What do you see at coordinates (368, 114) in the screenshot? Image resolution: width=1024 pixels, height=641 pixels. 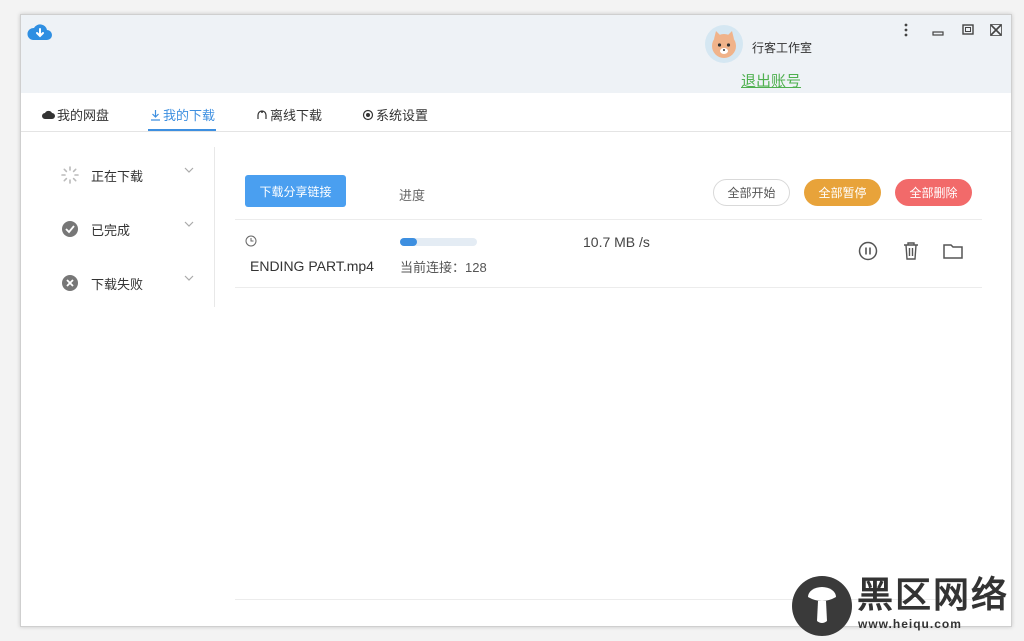 I see `settings-icon` at bounding box center [368, 114].